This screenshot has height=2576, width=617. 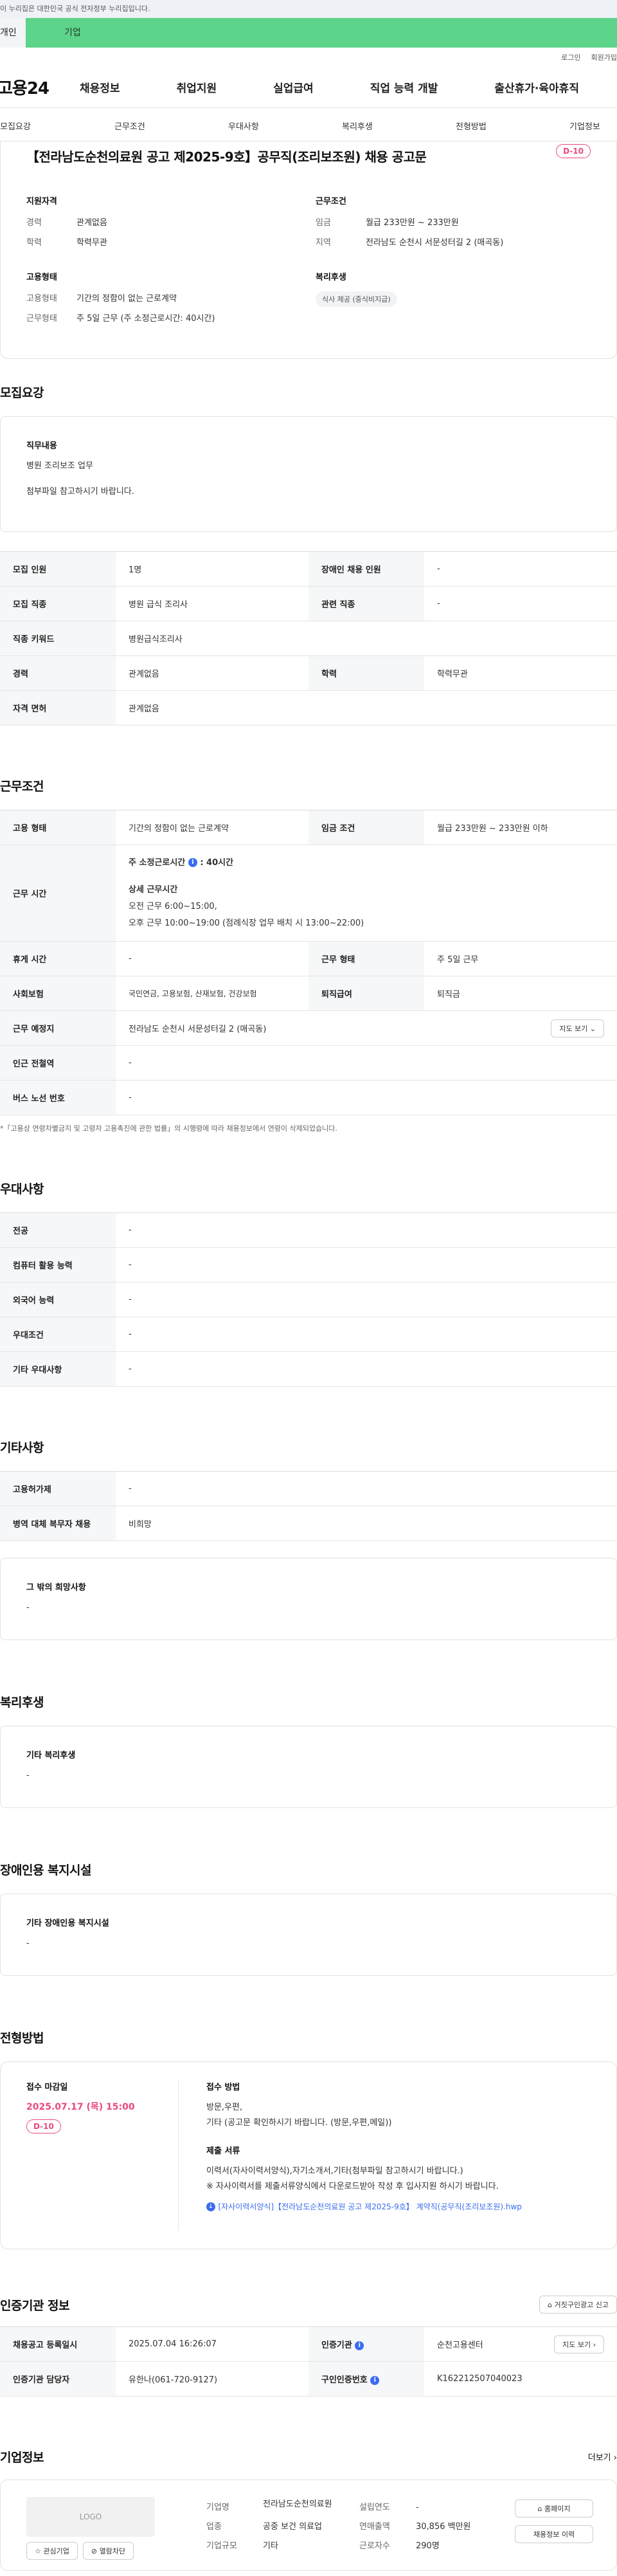 I want to click on logo: 고용24, so click(x=40, y=87).